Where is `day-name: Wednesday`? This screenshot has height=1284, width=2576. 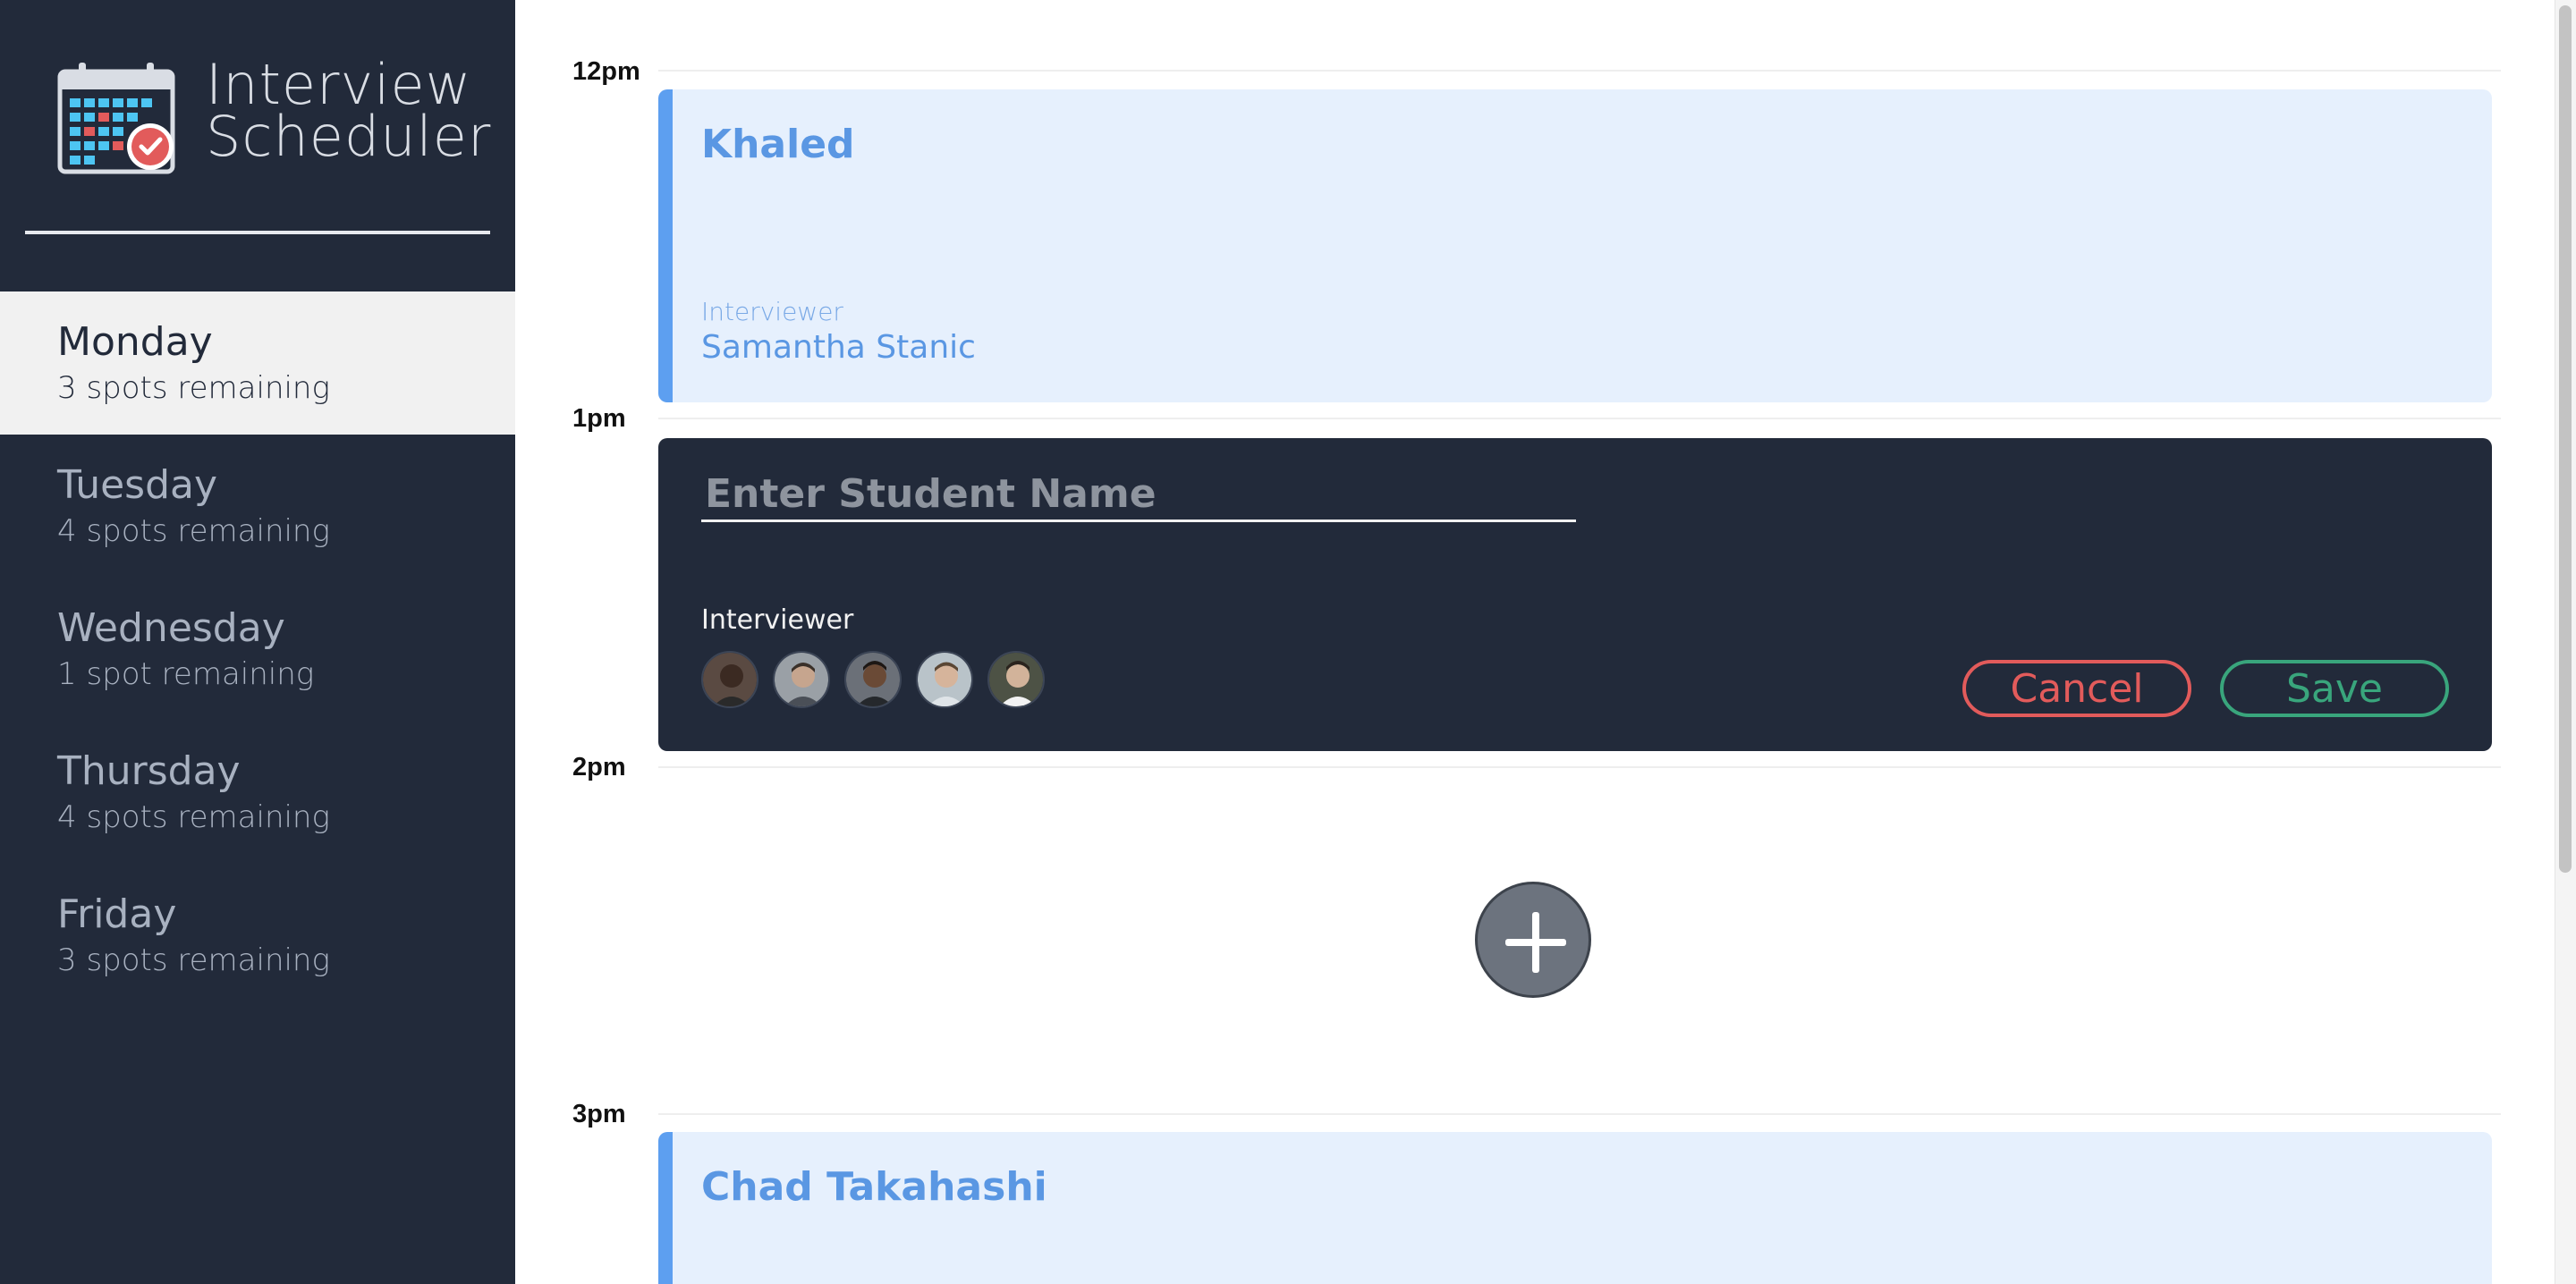 day-name: Wednesday is located at coordinates (171, 628).